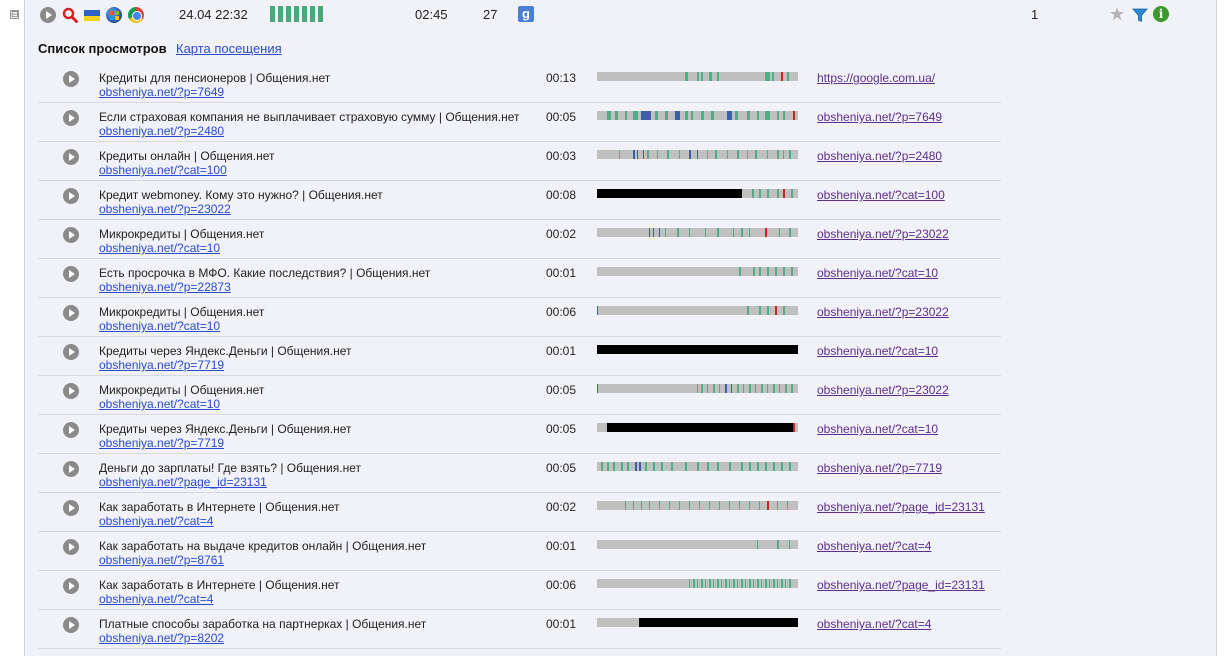 The width and height of the screenshot is (1229, 656). Describe the element at coordinates (161, 131) in the screenshot. I see `page-url-link: obsheniya.net/?p=2480` at that location.